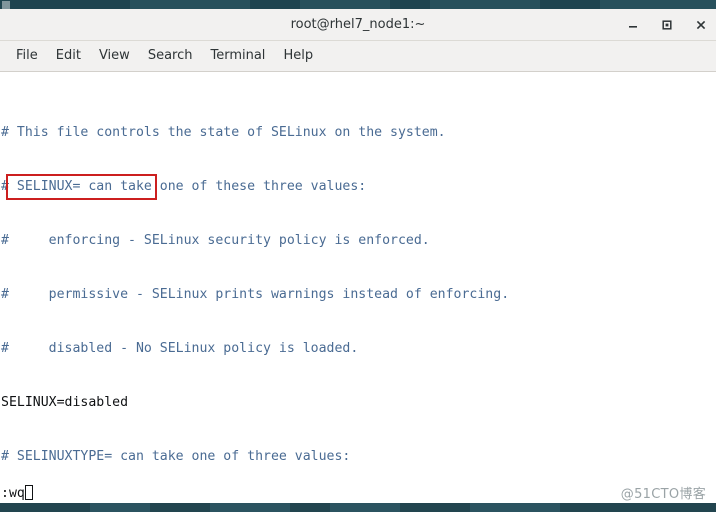  What do you see at coordinates (237, 56) in the screenshot?
I see `menu-item-terminal: Terminal` at bounding box center [237, 56].